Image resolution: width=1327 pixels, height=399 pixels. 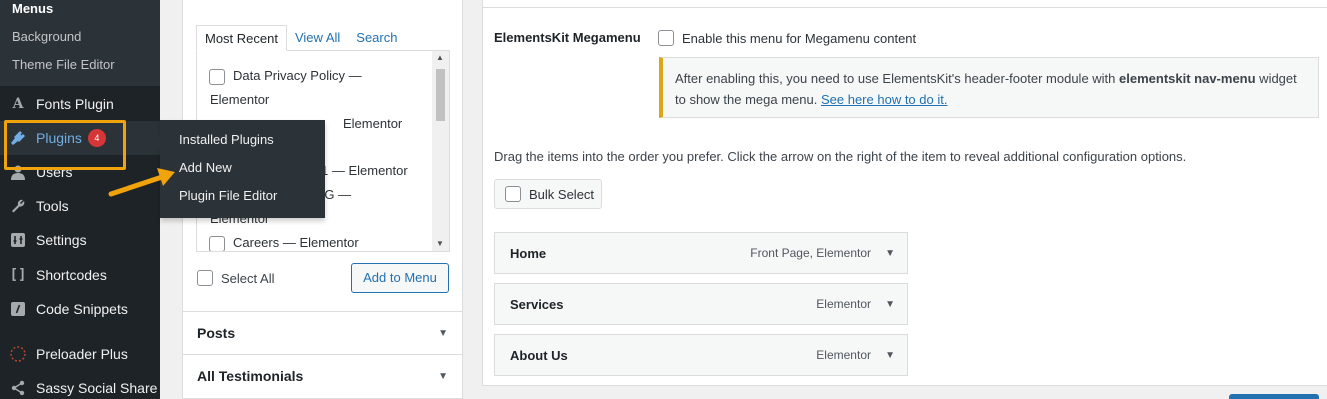 I want to click on flyout-installed-plugins: Installed Plugins, so click(x=242, y=140).